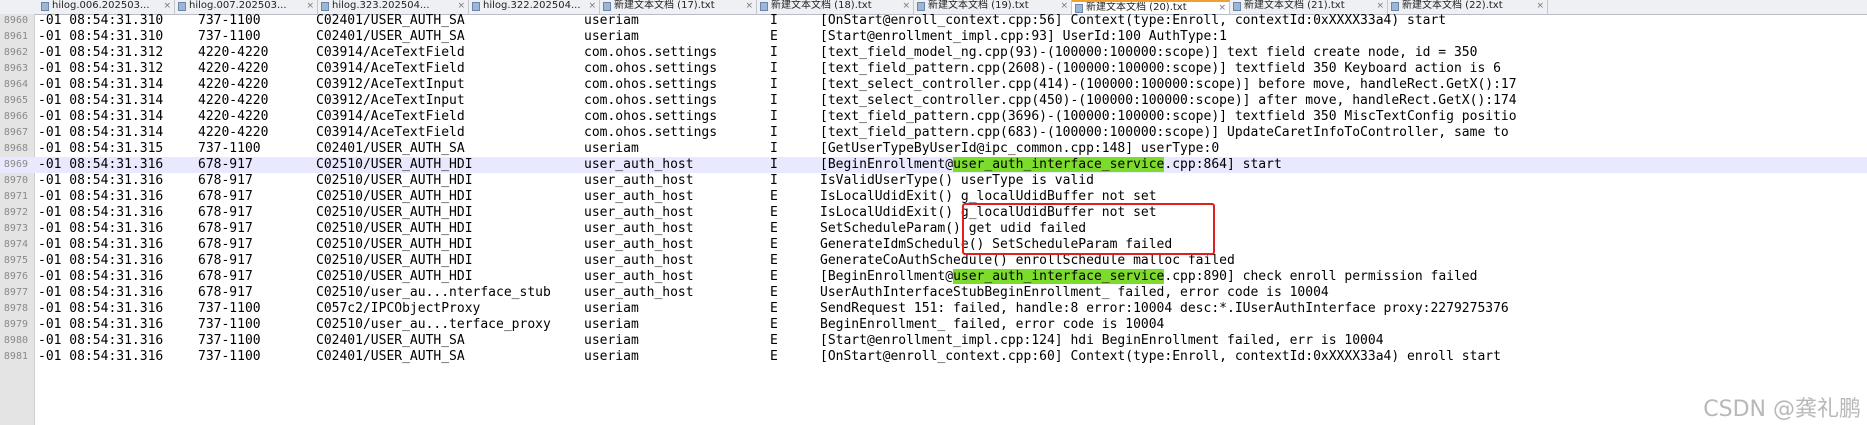 The width and height of the screenshot is (1867, 425). What do you see at coordinates (534, 7) in the screenshot?
I see `tab-file-4: hilog.322.202504... ×` at bounding box center [534, 7].